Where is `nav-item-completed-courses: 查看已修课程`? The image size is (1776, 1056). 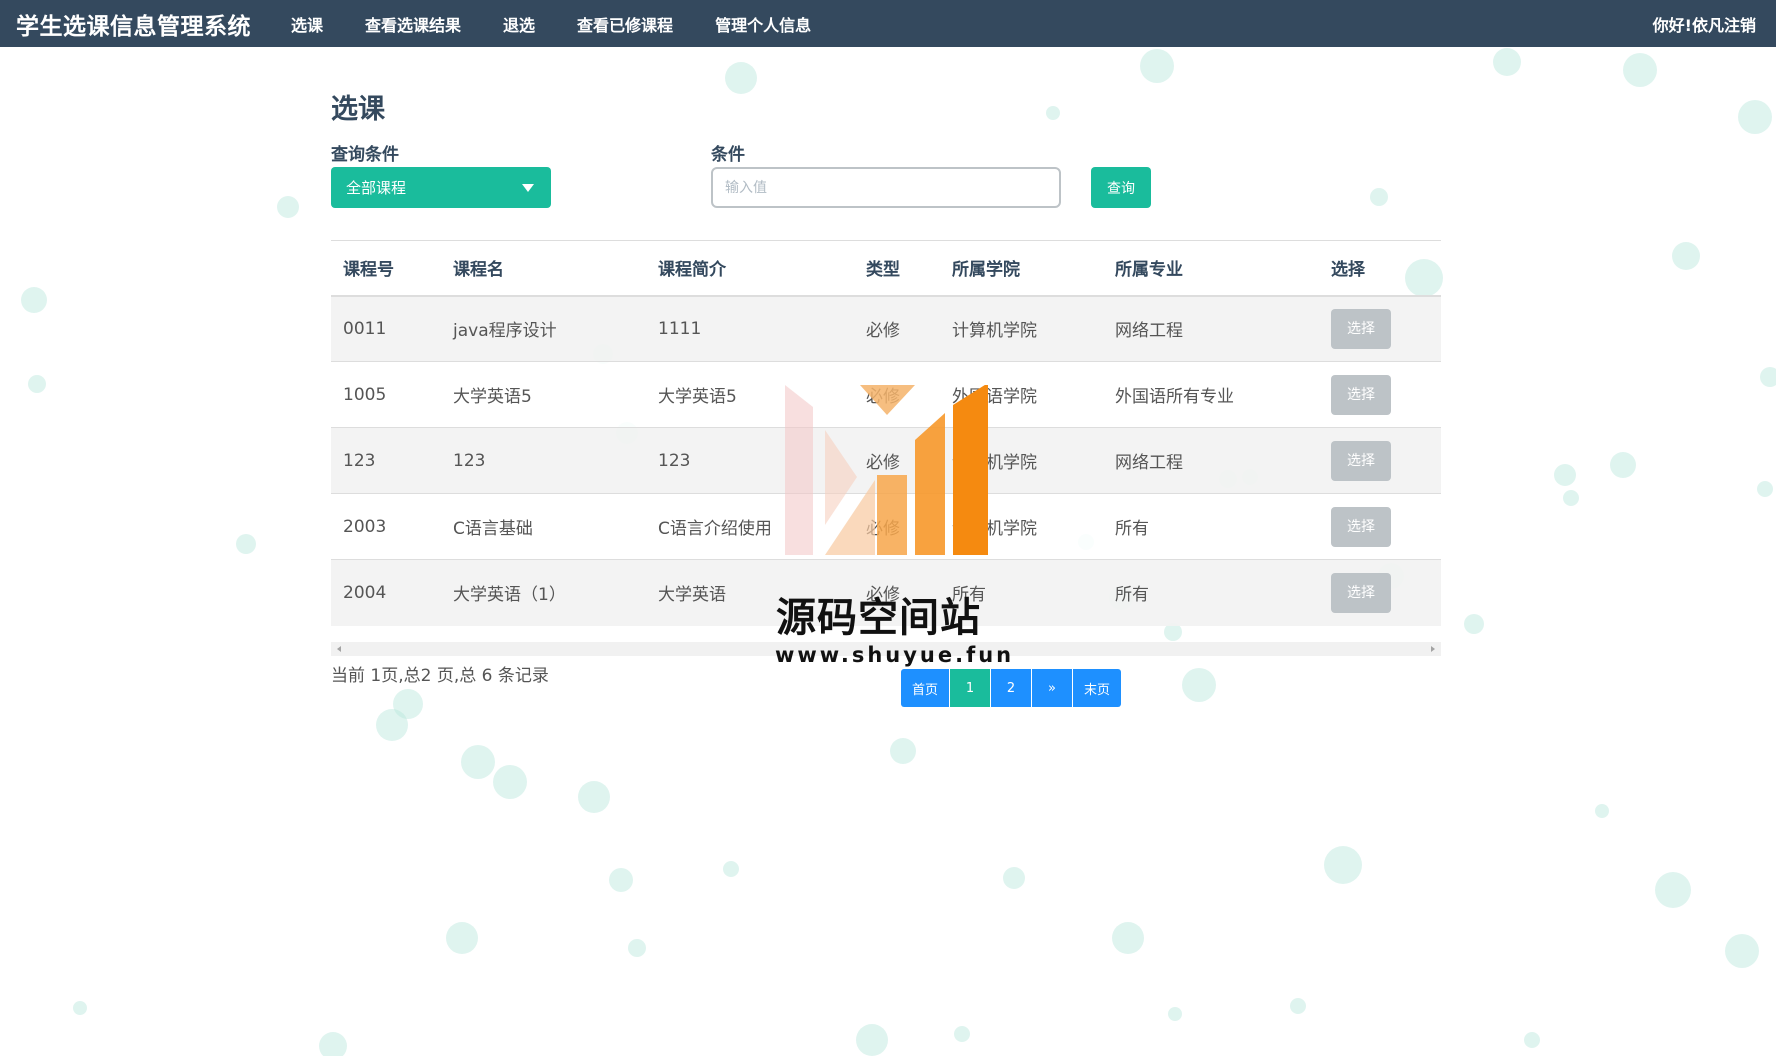
nav-item-completed-courses: 查看已修课程 is located at coordinates (625, 24).